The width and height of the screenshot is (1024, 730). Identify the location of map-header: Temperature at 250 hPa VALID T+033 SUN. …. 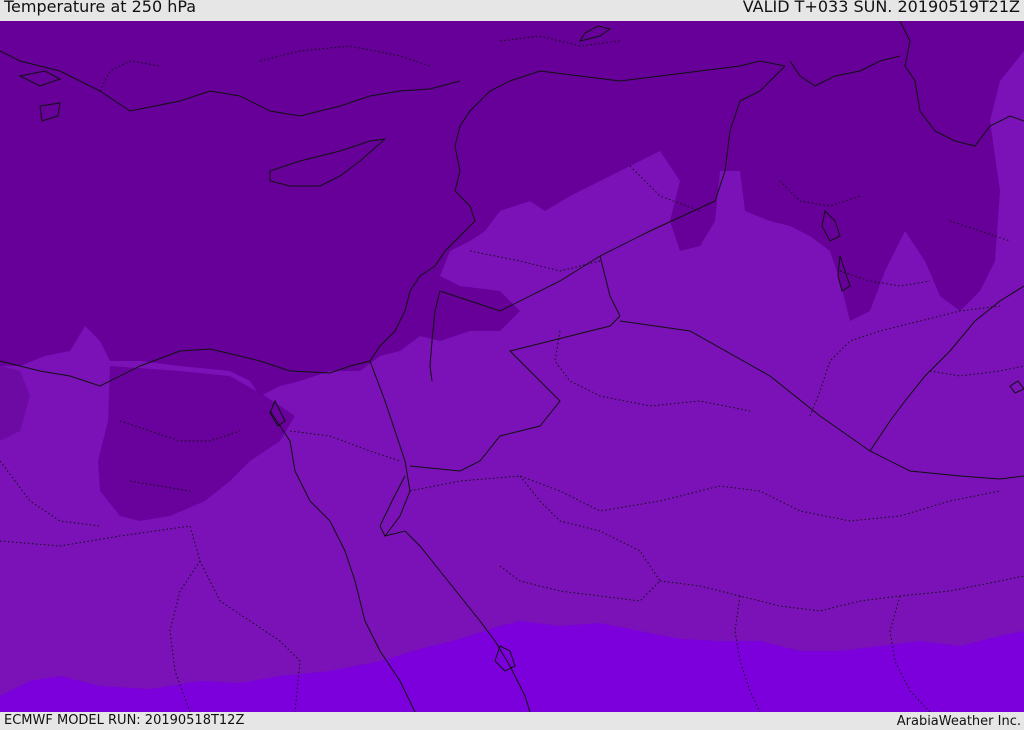
(512, 10).